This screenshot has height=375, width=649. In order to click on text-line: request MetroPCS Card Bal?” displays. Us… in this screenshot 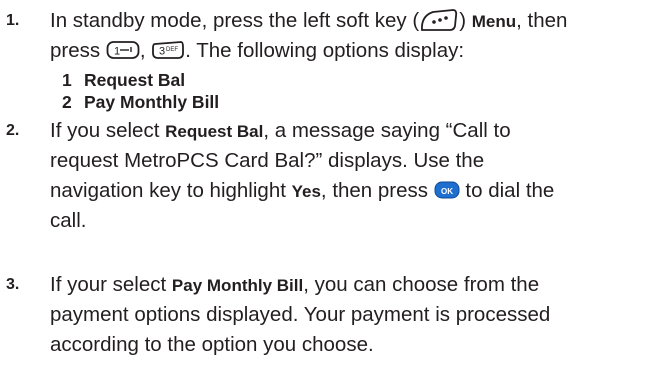, I will do `click(267, 160)`.